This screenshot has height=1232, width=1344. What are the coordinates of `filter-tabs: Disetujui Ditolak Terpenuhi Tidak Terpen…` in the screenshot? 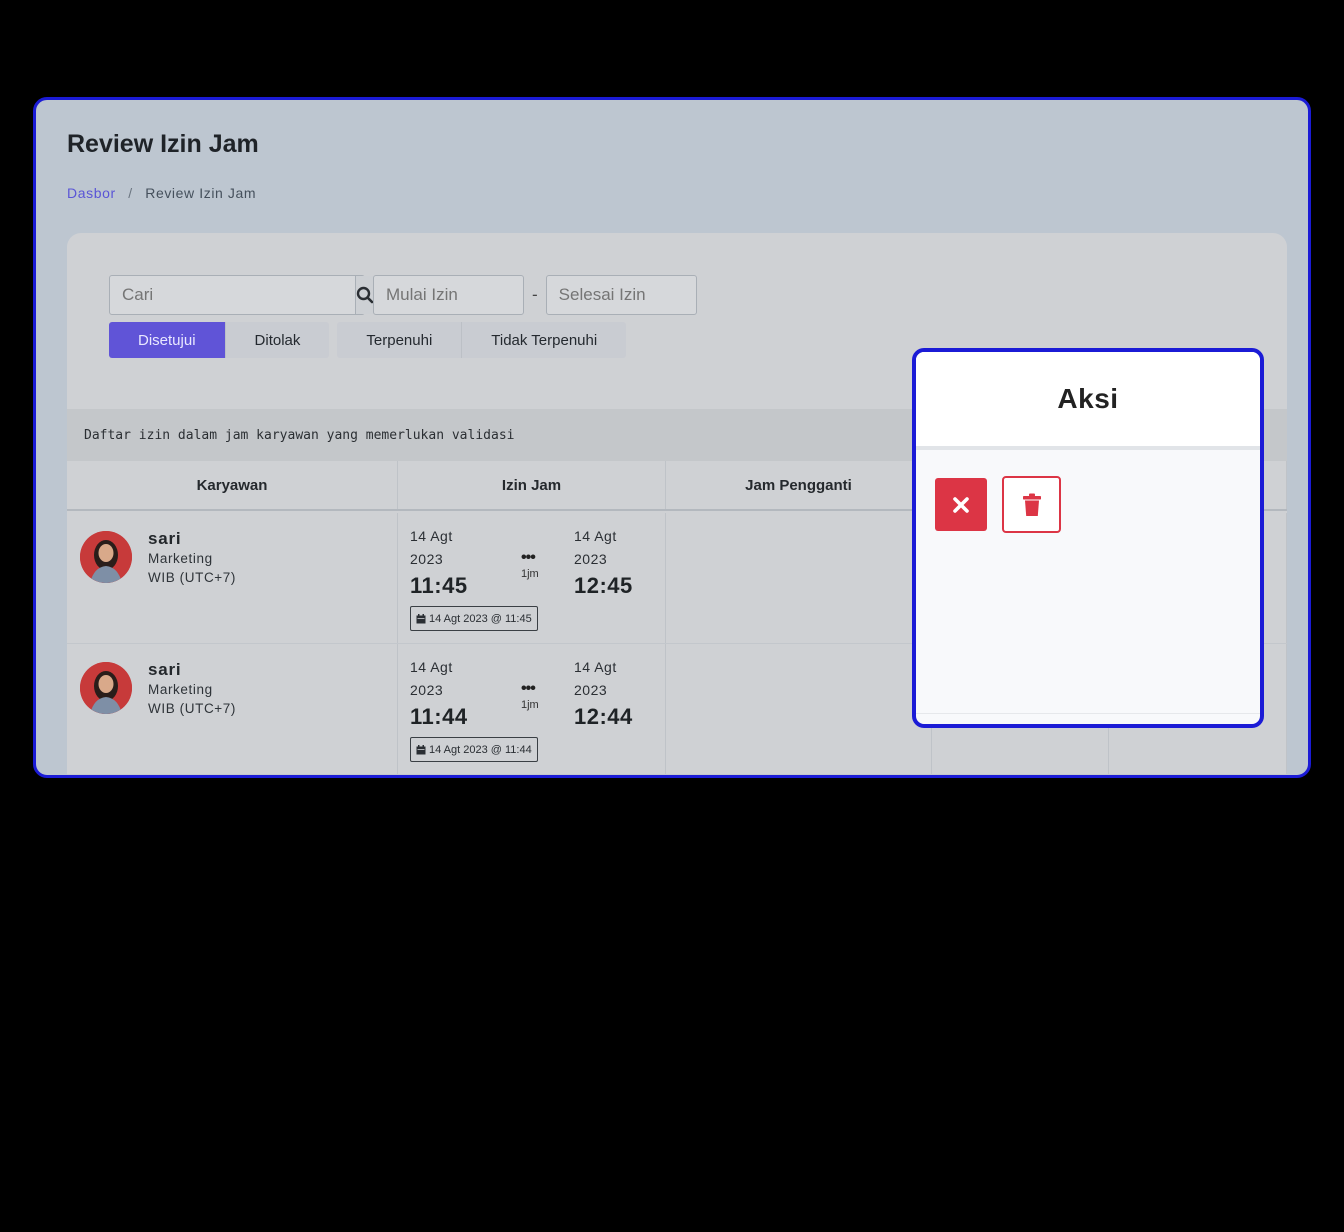 It's located at (371, 340).